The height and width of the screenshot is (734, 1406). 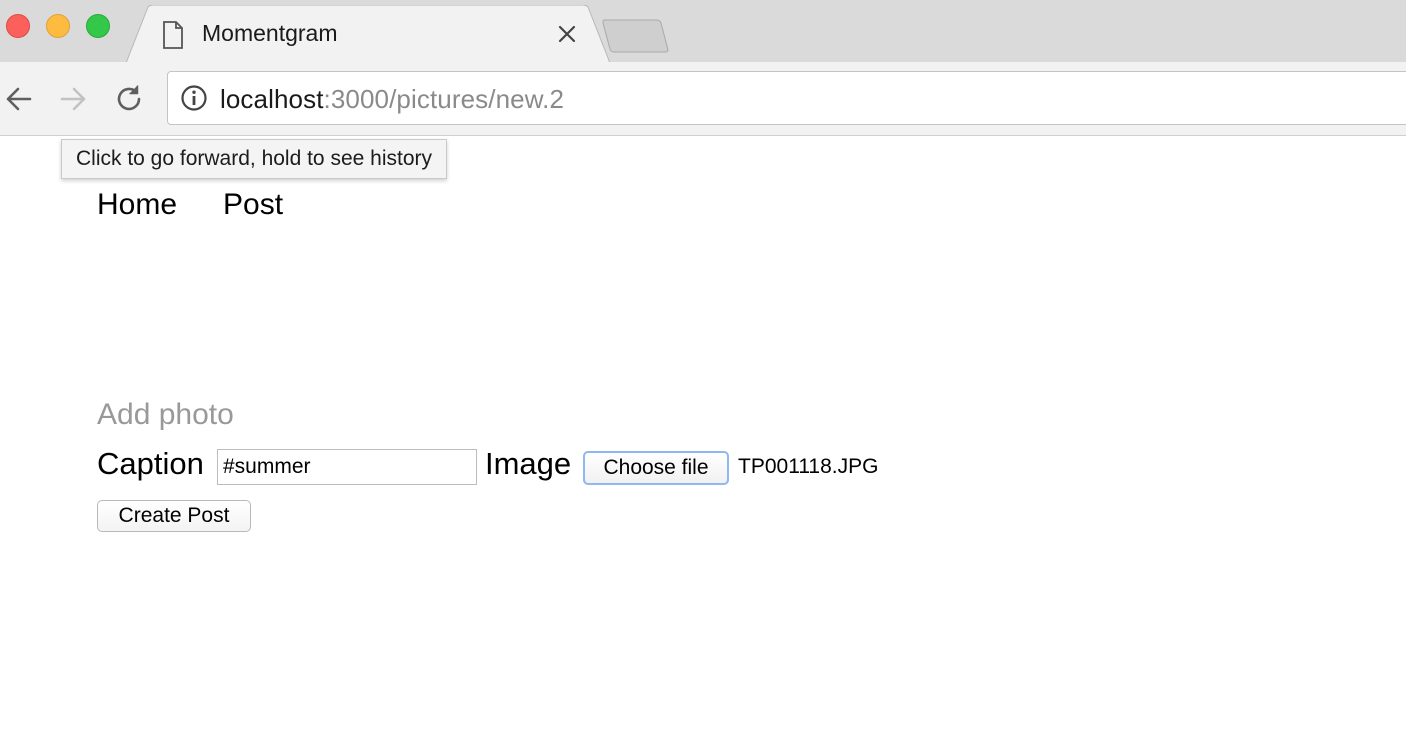 What do you see at coordinates (18, 26) in the screenshot?
I see `close-window-button` at bounding box center [18, 26].